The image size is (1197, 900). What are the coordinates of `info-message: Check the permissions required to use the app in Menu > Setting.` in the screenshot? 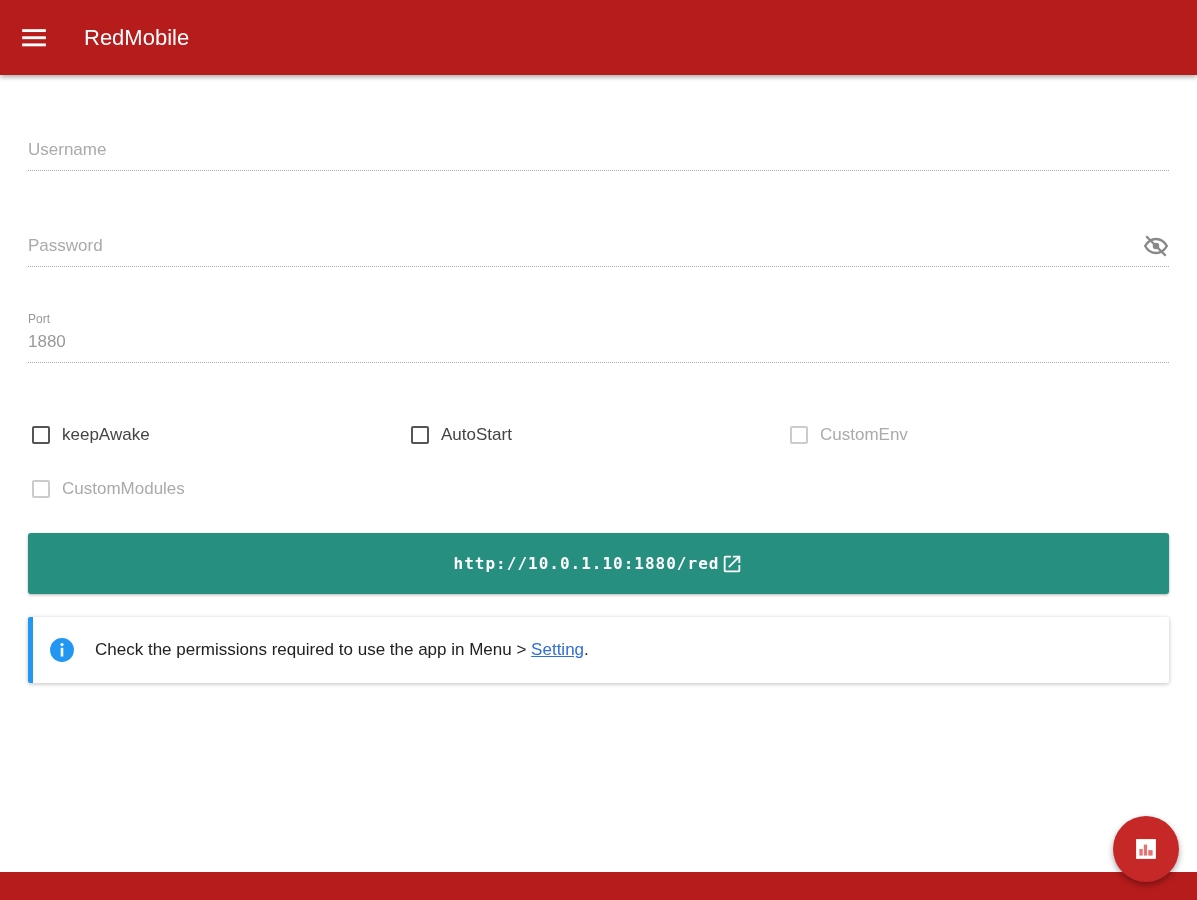 It's located at (342, 650).